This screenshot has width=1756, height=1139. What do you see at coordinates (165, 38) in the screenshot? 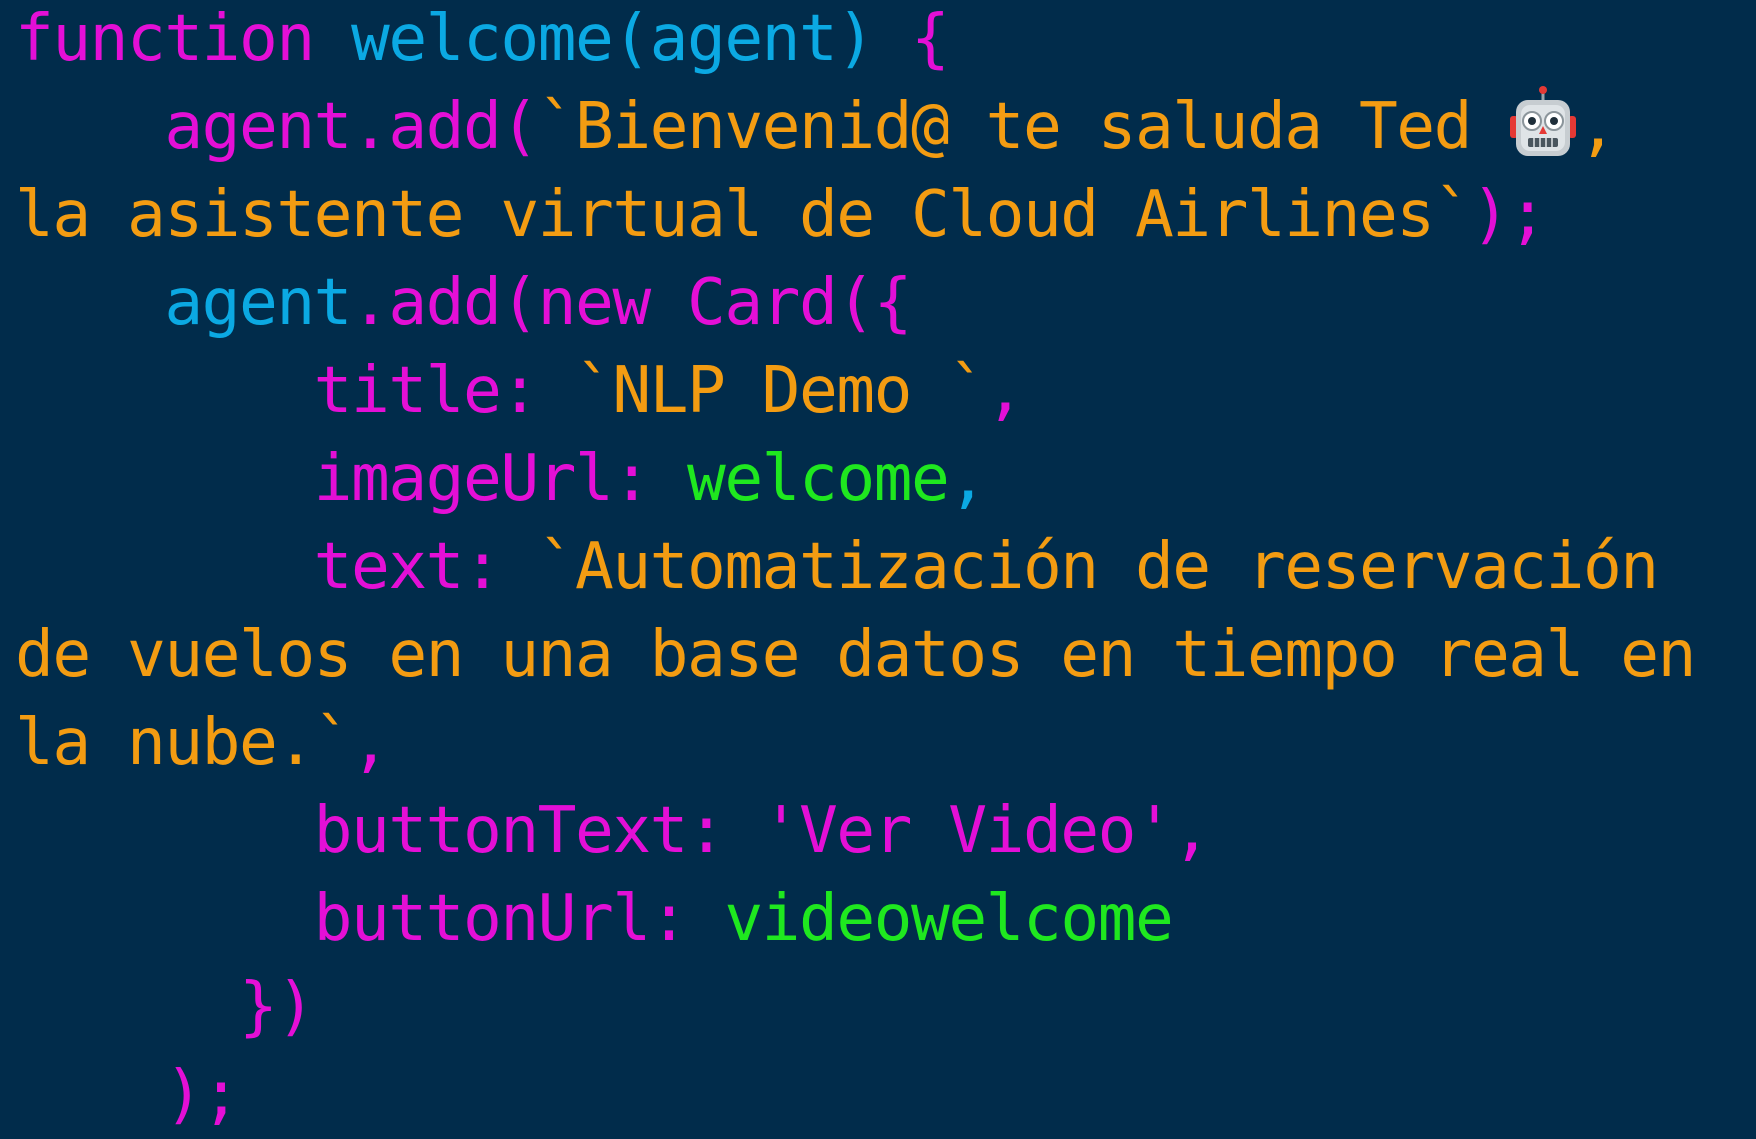
I see `code-token: function` at bounding box center [165, 38].